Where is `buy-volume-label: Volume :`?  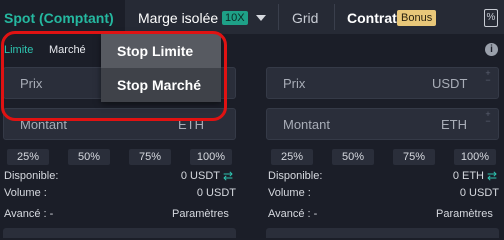 buy-volume-label: Volume : is located at coordinates (25, 193).